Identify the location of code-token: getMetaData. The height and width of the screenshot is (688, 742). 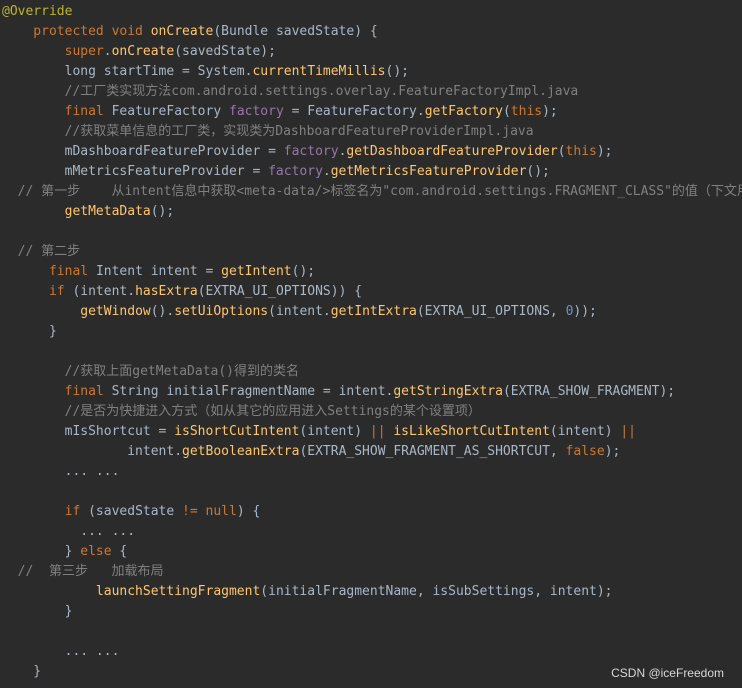
(107, 211).